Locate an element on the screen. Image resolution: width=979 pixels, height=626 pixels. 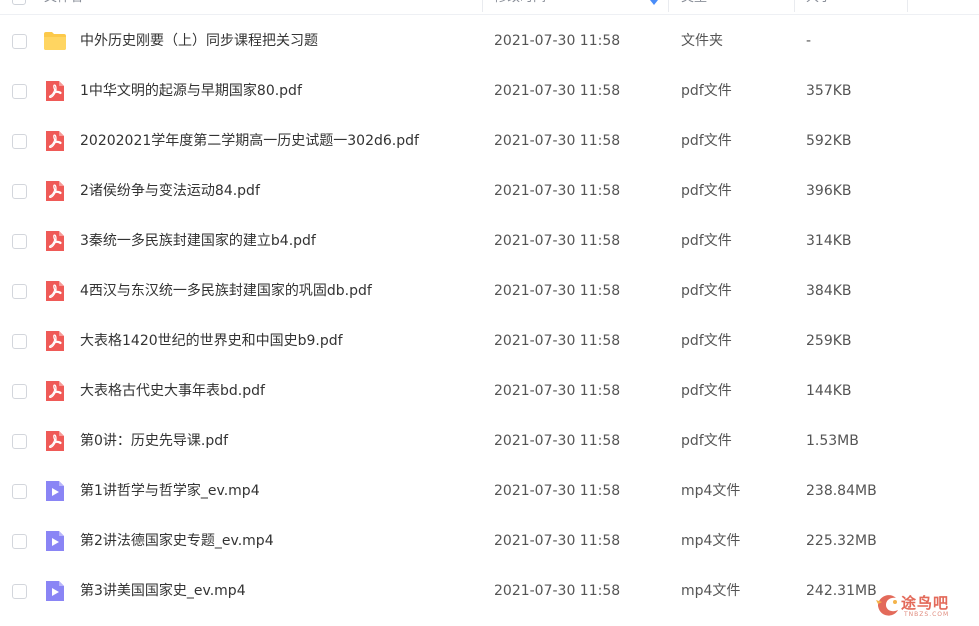
file-size: 242.31MB is located at coordinates (841, 591).